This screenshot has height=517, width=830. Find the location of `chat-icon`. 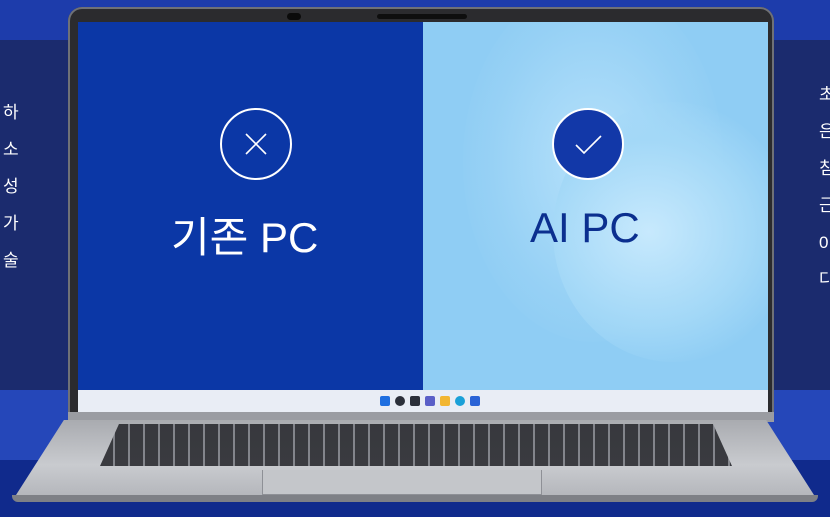

chat-icon is located at coordinates (430, 401).